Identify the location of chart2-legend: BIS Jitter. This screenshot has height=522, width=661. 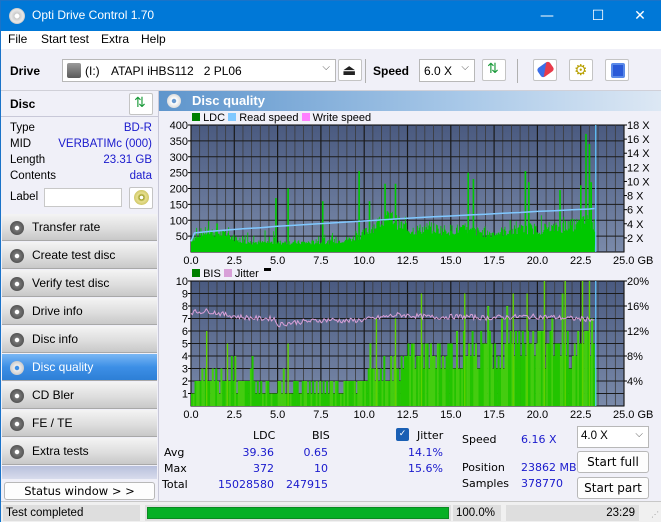
(231, 274).